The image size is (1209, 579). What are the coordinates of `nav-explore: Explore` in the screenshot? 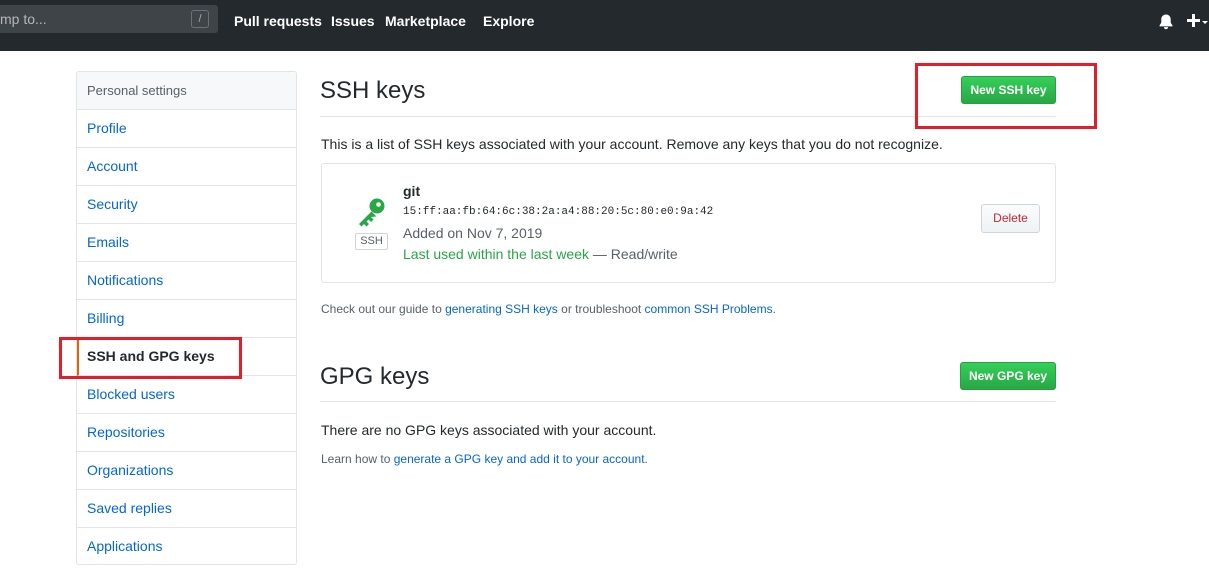 It's located at (508, 21).